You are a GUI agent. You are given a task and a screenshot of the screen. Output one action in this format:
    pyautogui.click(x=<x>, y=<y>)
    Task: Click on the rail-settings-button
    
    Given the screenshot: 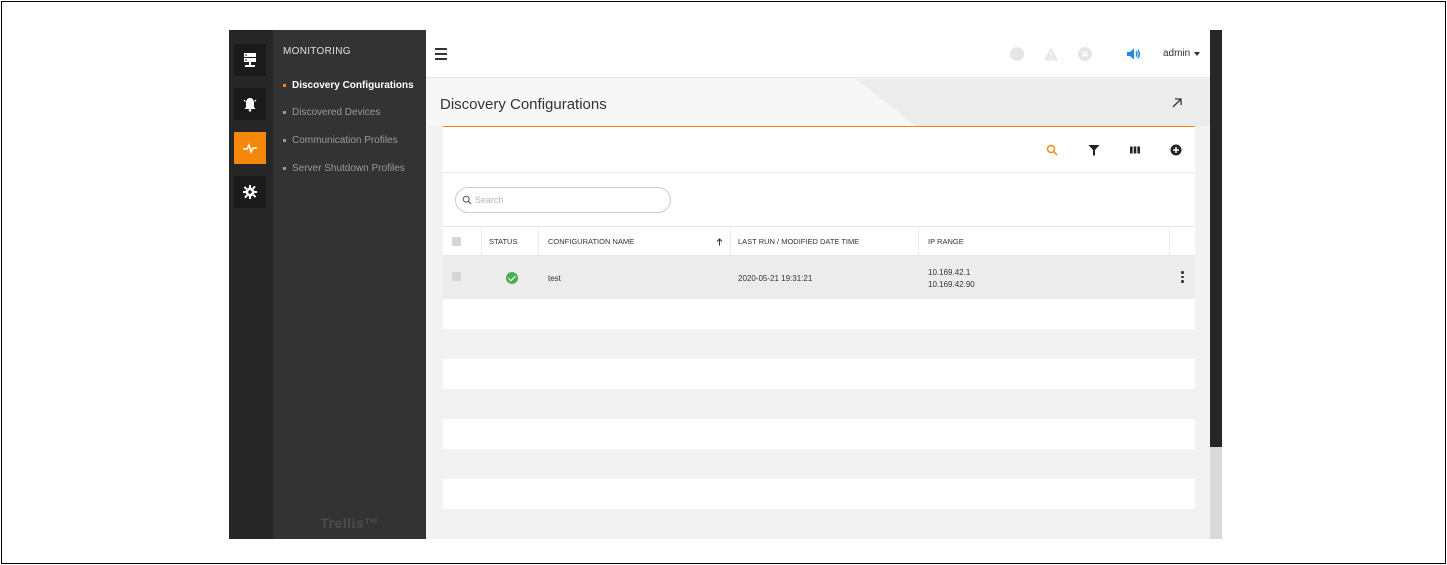 What is the action you would take?
    pyautogui.click(x=250, y=192)
    